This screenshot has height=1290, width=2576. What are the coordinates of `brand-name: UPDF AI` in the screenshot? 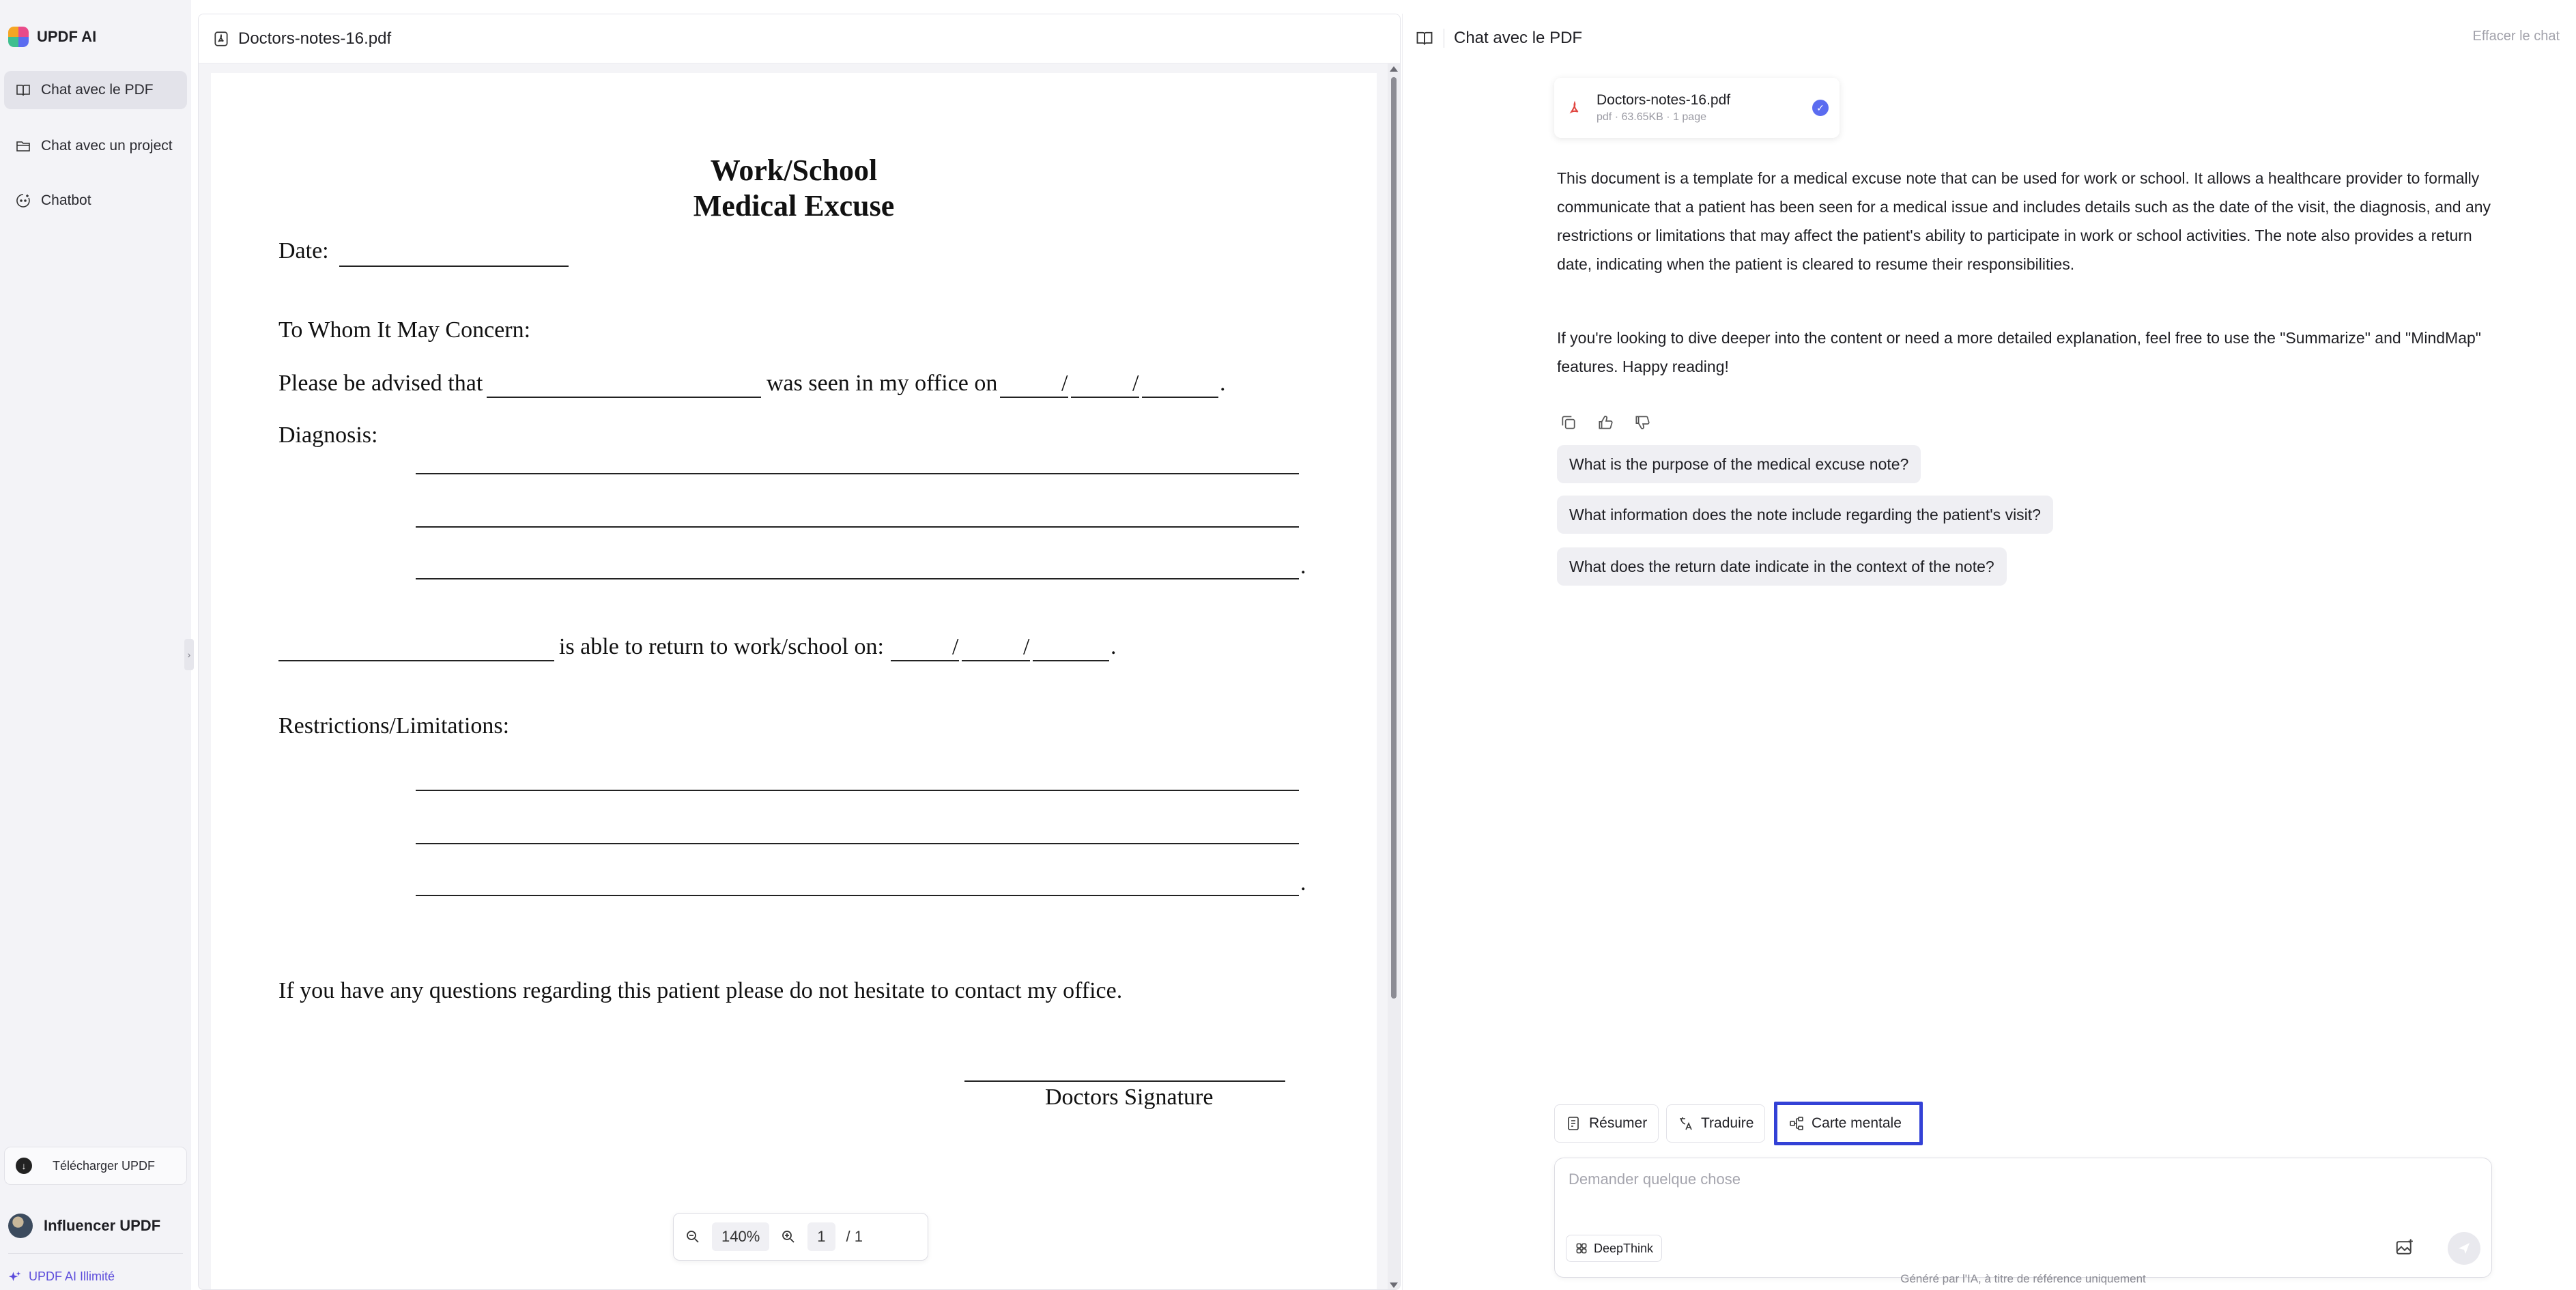 It's located at (67, 36).